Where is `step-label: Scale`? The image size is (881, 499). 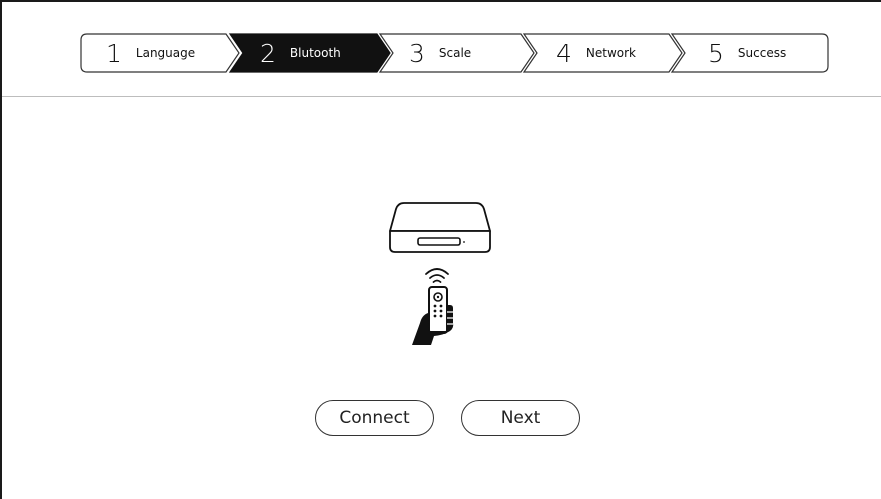 step-label: Scale is located at coordinates (455, 53).